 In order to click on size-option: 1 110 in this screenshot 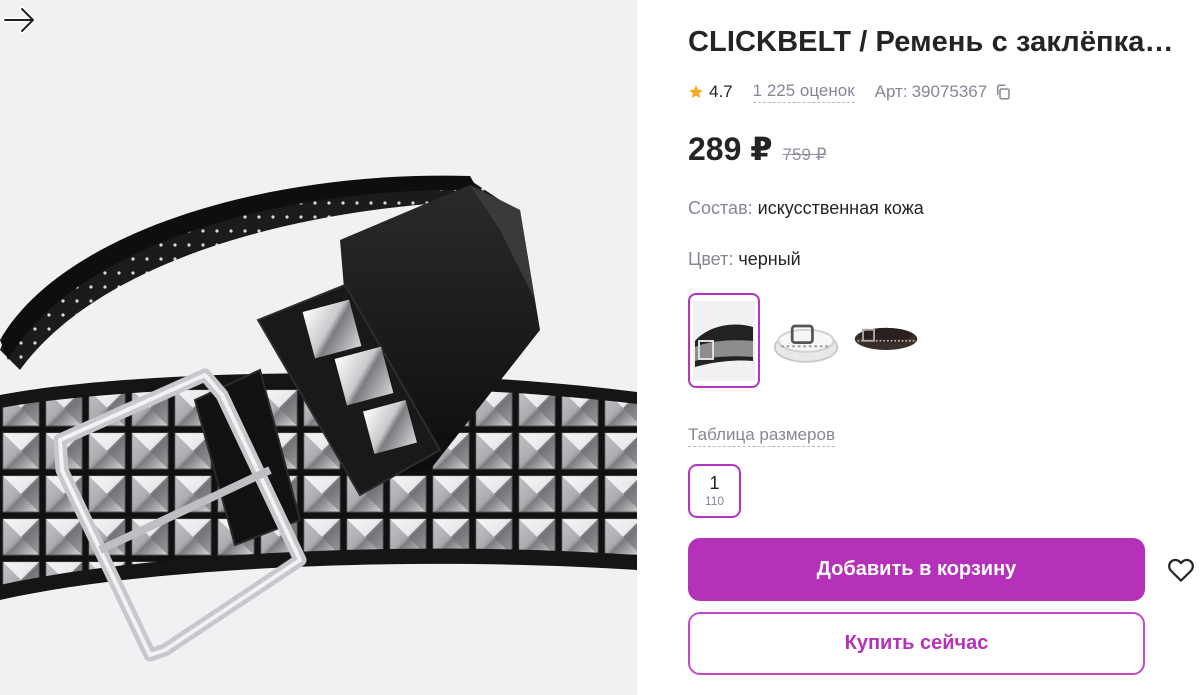, I will do `click(714, 491)`.